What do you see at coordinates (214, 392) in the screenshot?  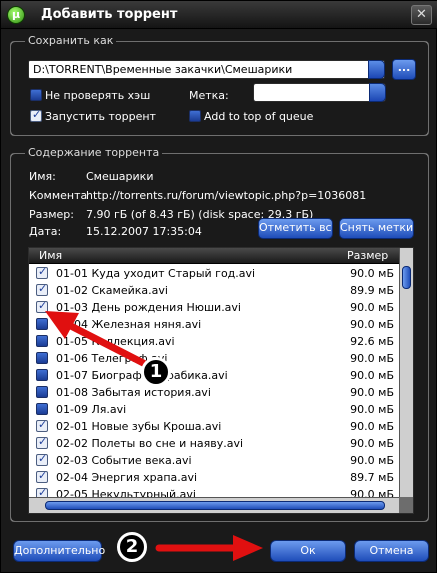 I see `table-row: 01-08 Забытая история.avi 90.0 мБ` at bounding box center [214, 392].